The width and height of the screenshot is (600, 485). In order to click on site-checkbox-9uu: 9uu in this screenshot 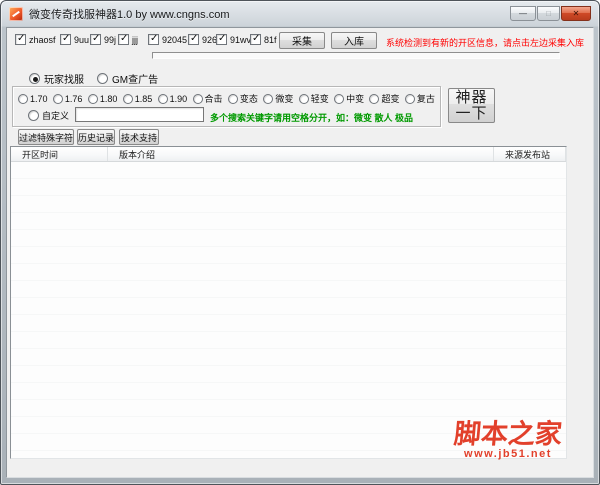, I will do `click(74, 39)`.